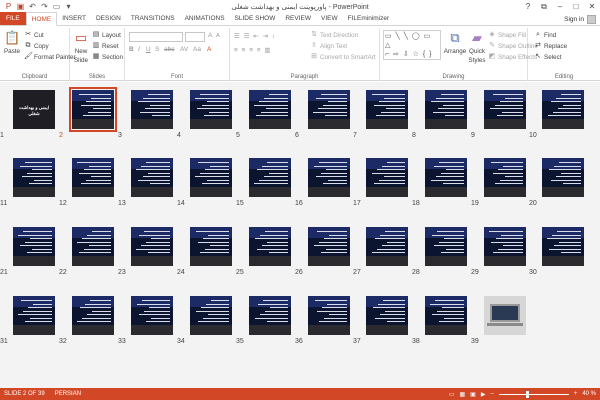 The height and width of the screenshot is (400, 600). I want to click on convert-smartart-button: ⊞ Convert to SmartArt, so click(343, 57).